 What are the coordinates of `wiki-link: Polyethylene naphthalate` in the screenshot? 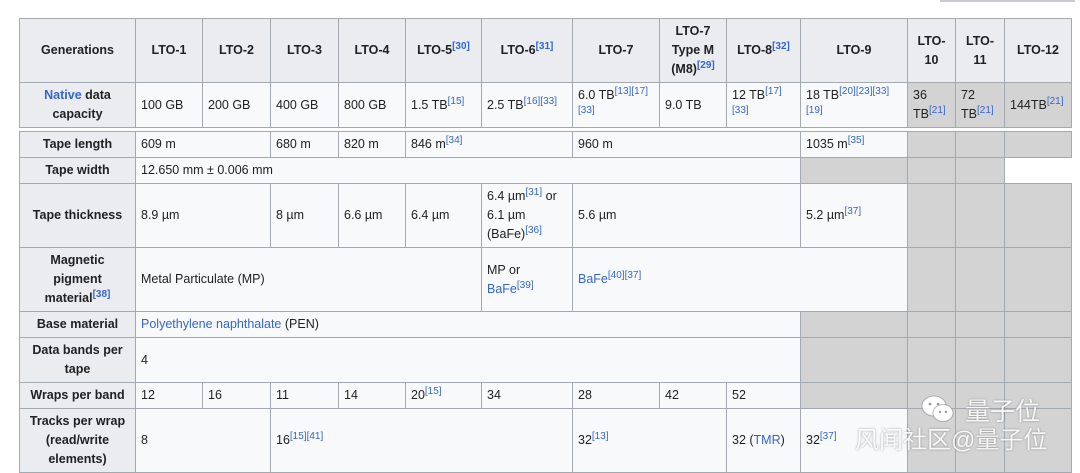 It's located at (211, 324).